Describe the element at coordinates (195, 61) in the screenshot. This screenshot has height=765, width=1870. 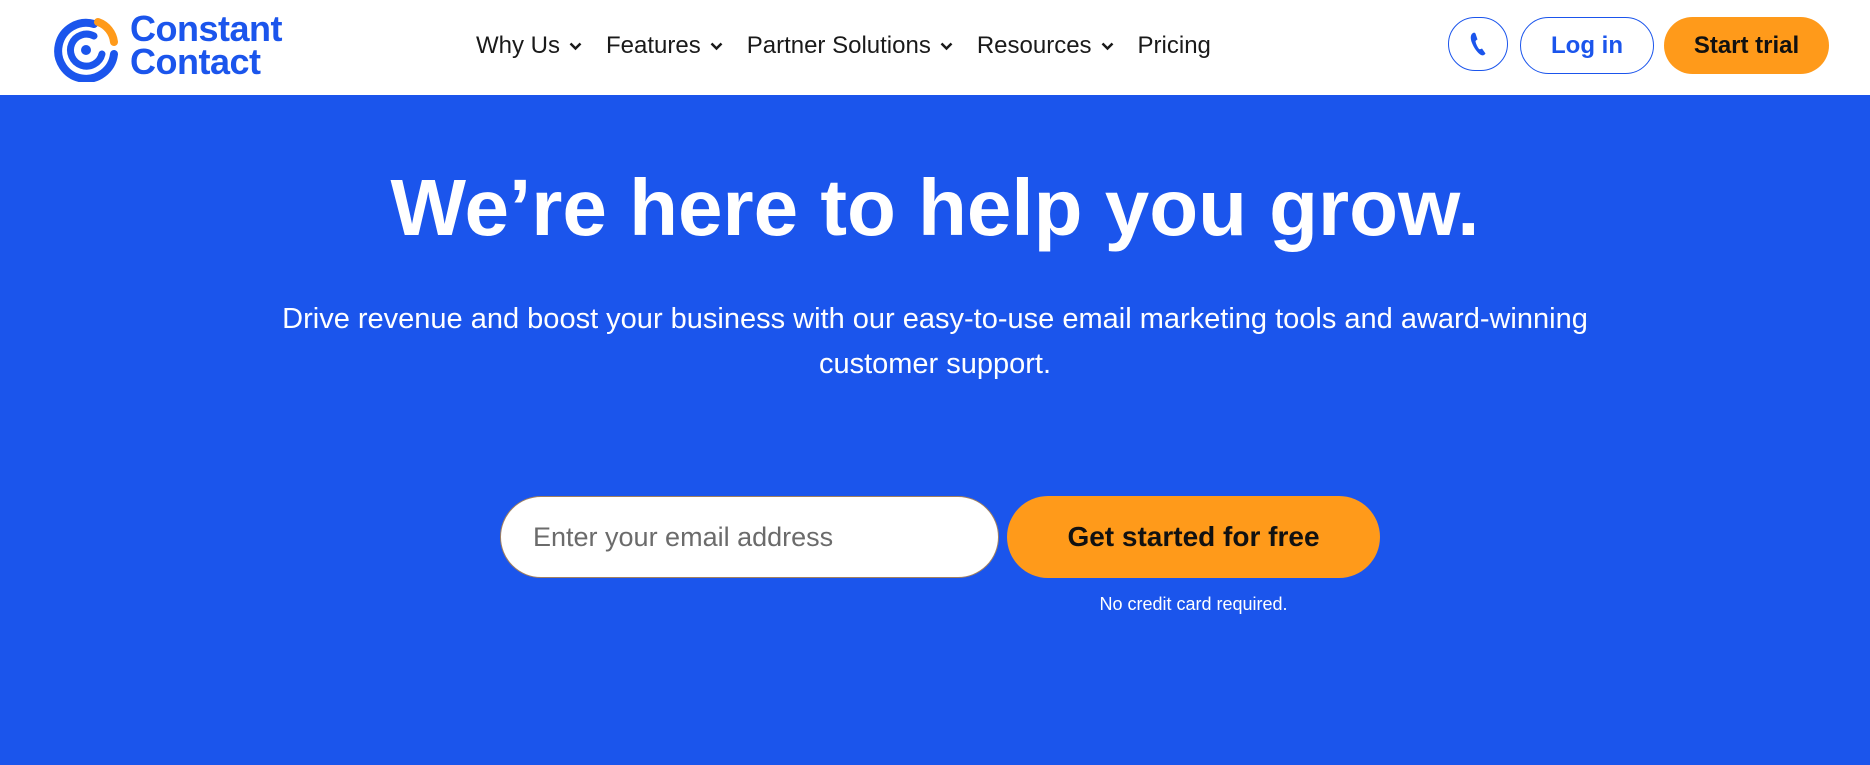
I see `brand-name-line2: Contact` at that location.